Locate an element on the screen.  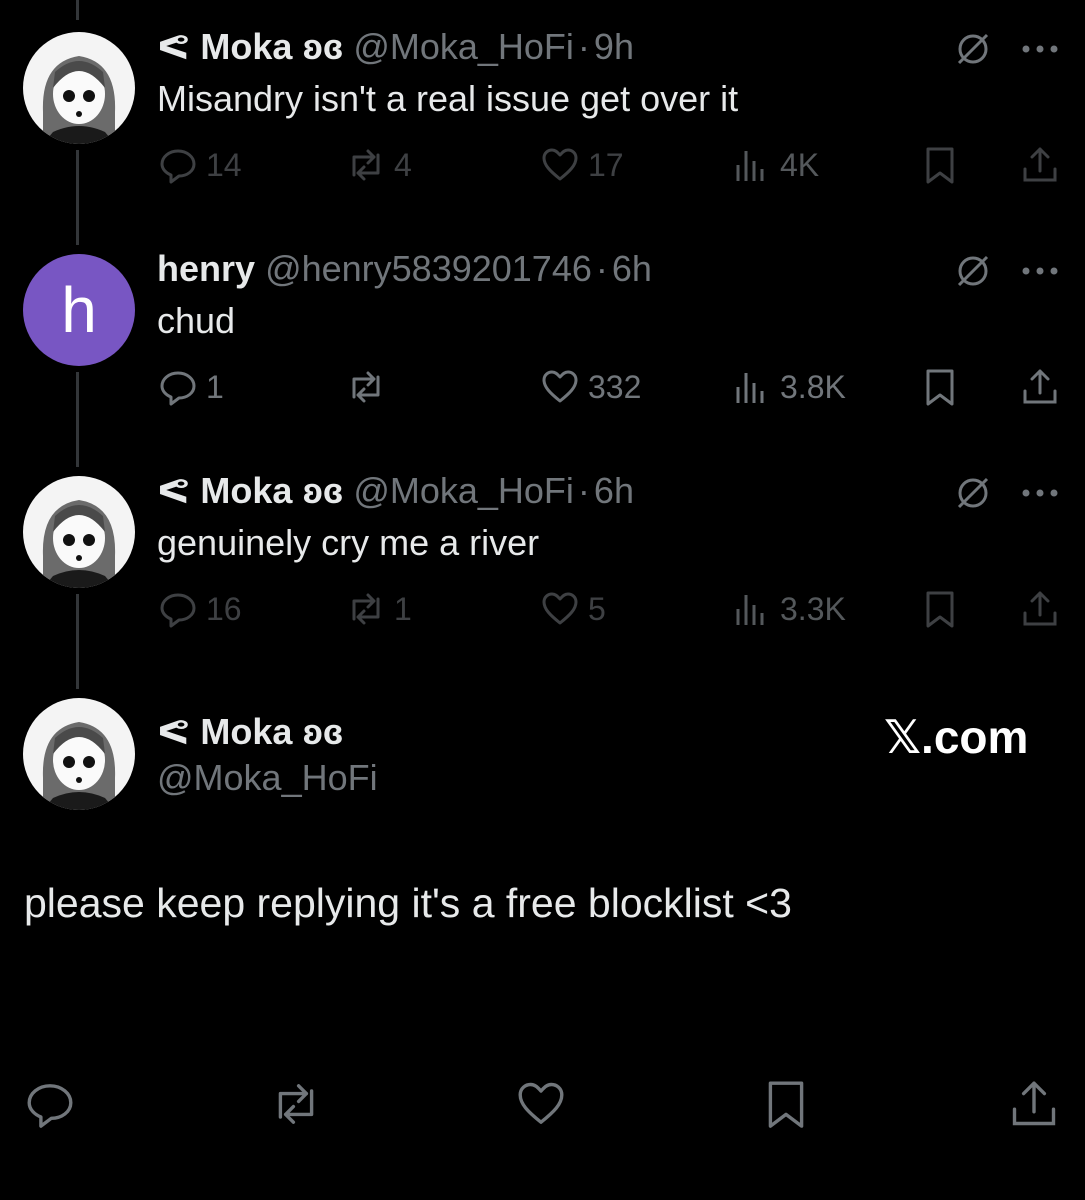
reply-button: 16 is located at coordinates (200, 609).